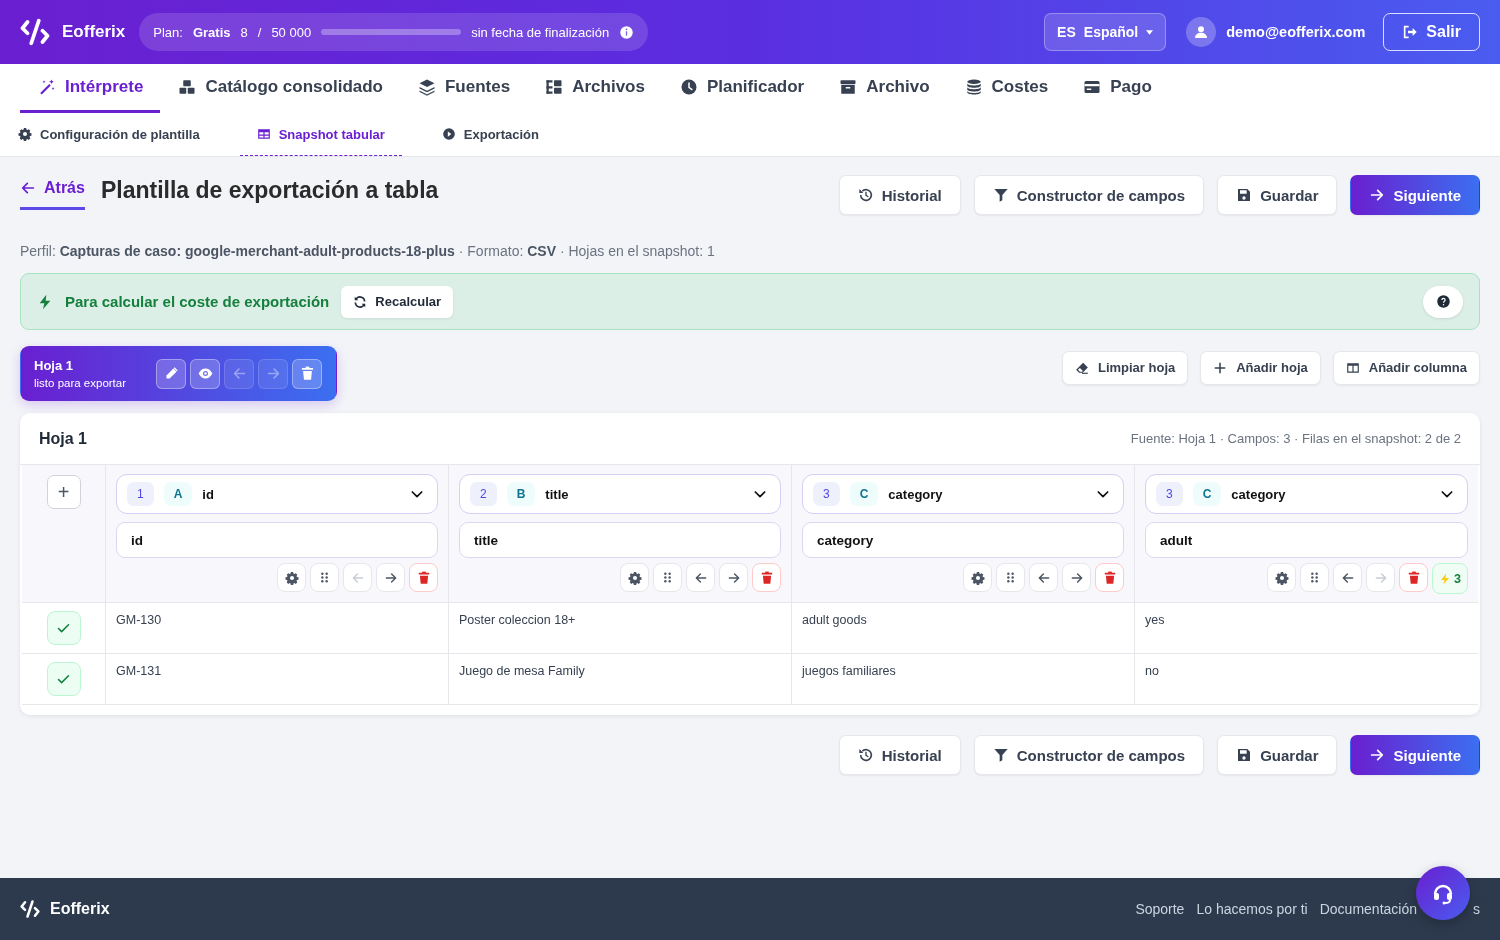 The width and height of the screenshot is (1500, 940). What do you see at coordinates (52, 192) in the screenshot?
I see `back-link: Atrás` at bounding box center [52, 192].